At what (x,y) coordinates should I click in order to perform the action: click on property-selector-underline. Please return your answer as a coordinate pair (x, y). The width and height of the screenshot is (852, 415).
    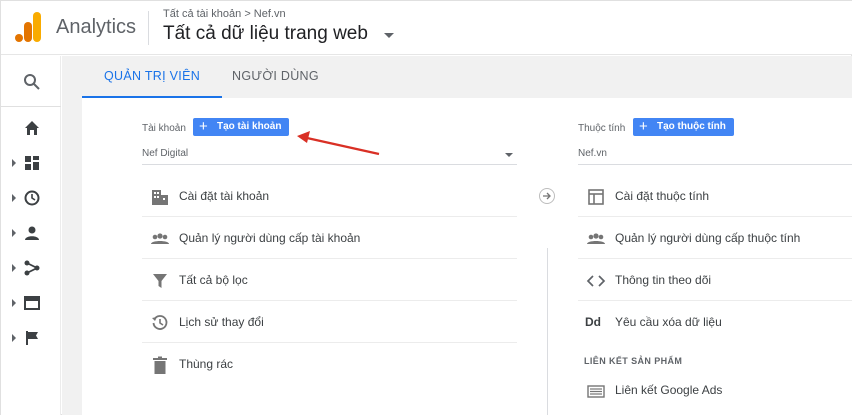
    Looking at the image, I should click on (715, 164).